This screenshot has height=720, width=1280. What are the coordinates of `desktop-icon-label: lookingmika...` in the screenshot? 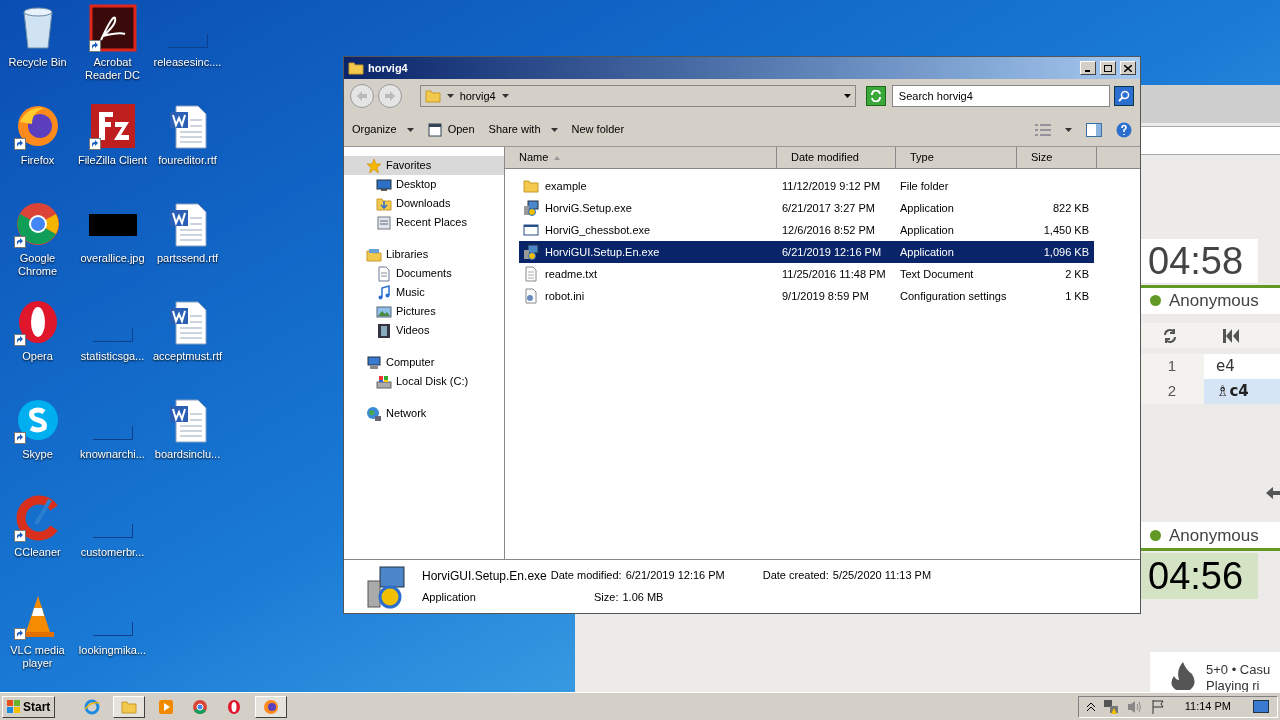 It's located at (112, 650).